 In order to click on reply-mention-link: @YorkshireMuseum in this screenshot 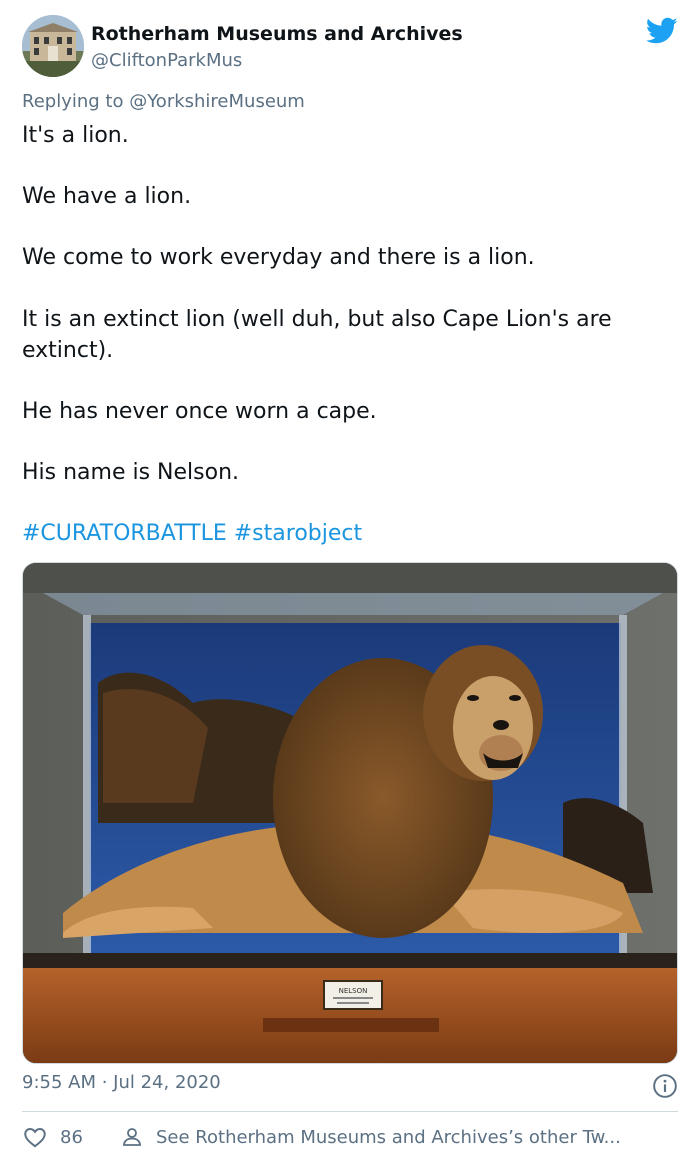, I will do `click(217, 101)`.